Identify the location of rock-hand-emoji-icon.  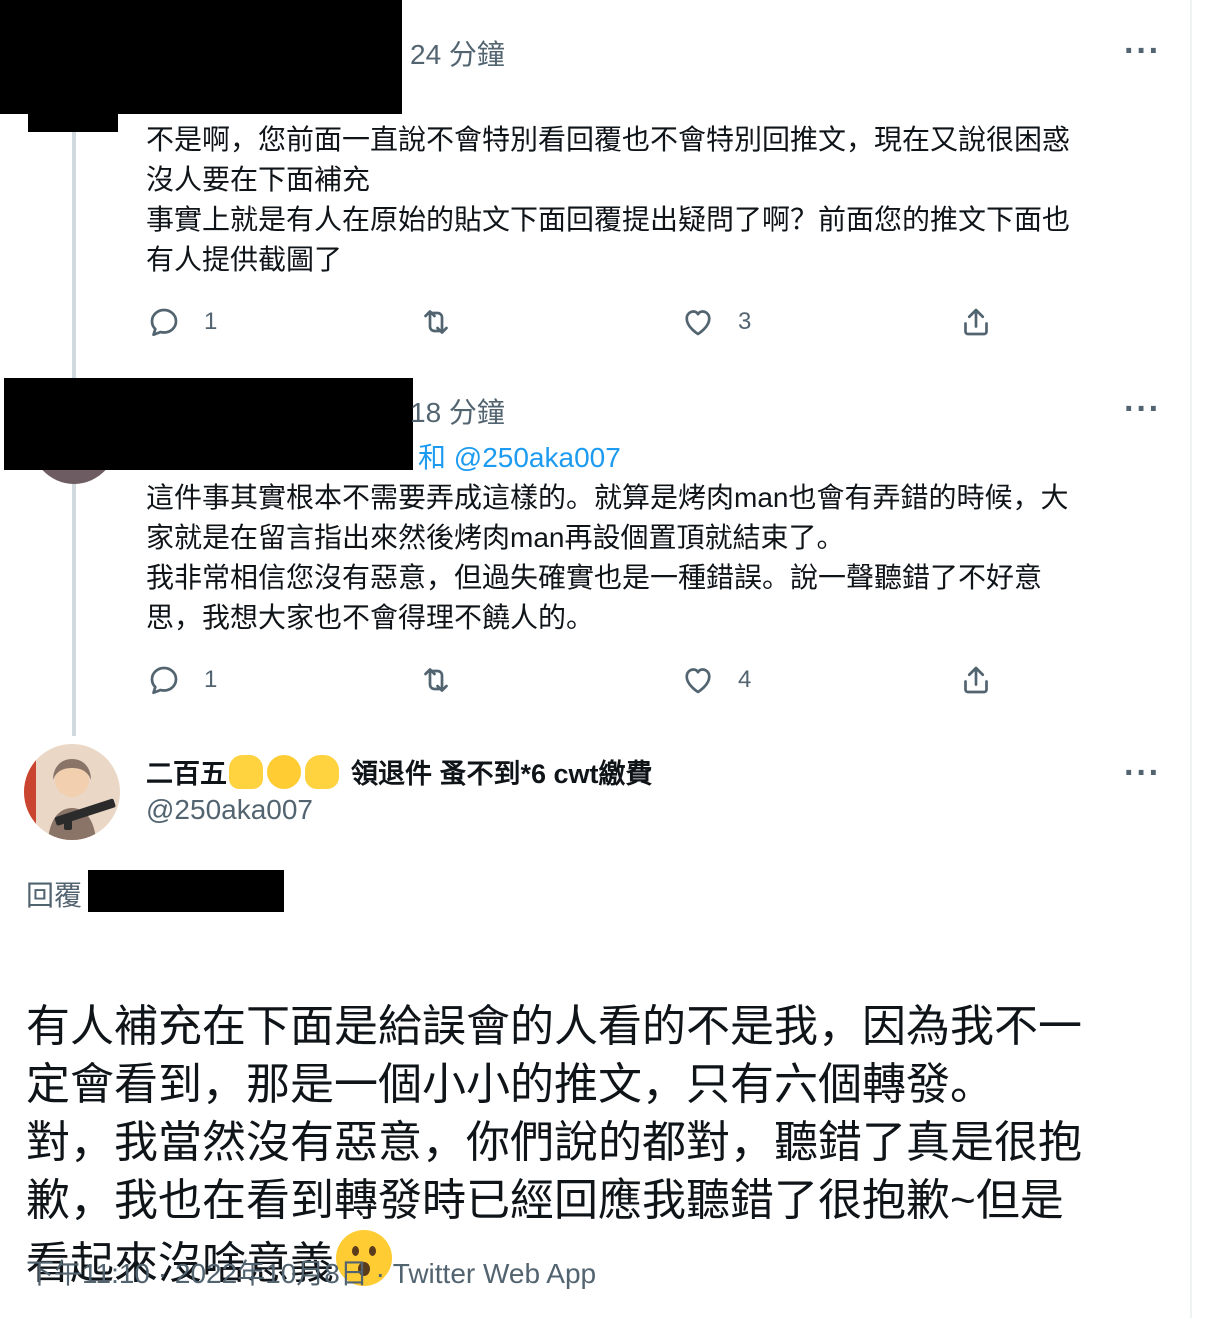
(246, 771).